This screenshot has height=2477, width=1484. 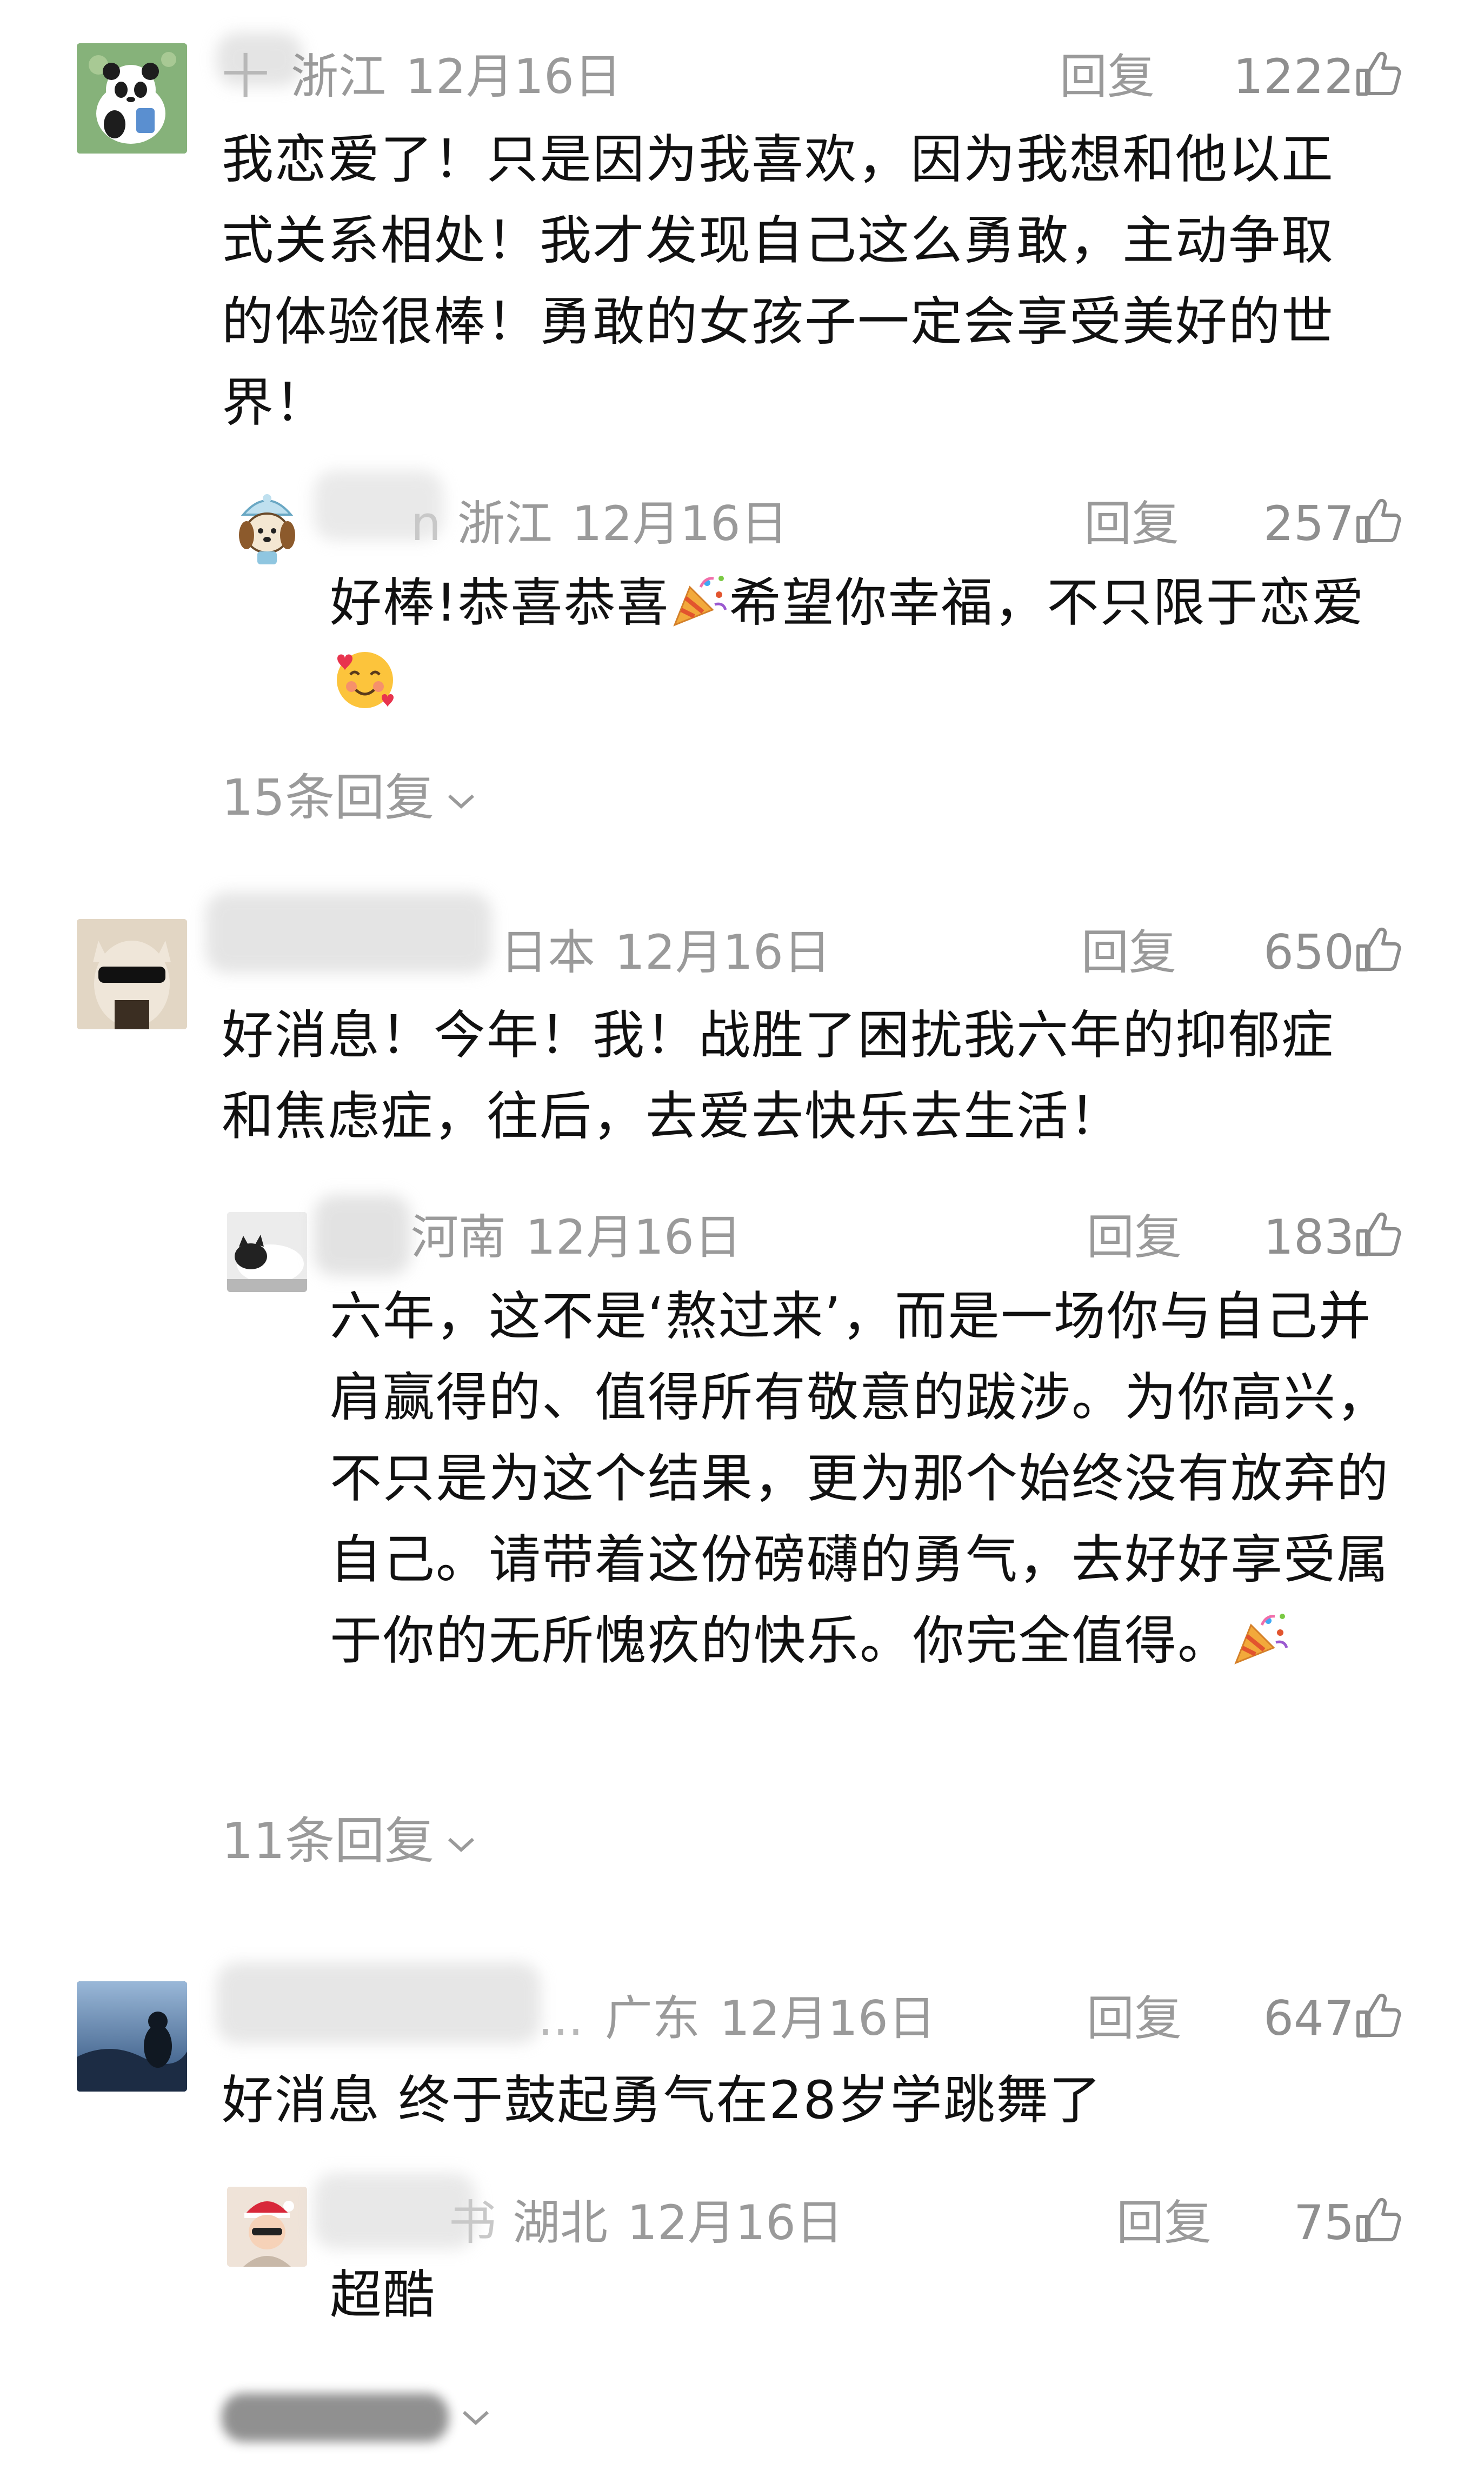 I want to click on comment-text: 好消息！今年！我！战胜了困扰我六年的抑郁症和焦虑症，往后，去爱去快乐去生活！, so click(x=778, y=1076).